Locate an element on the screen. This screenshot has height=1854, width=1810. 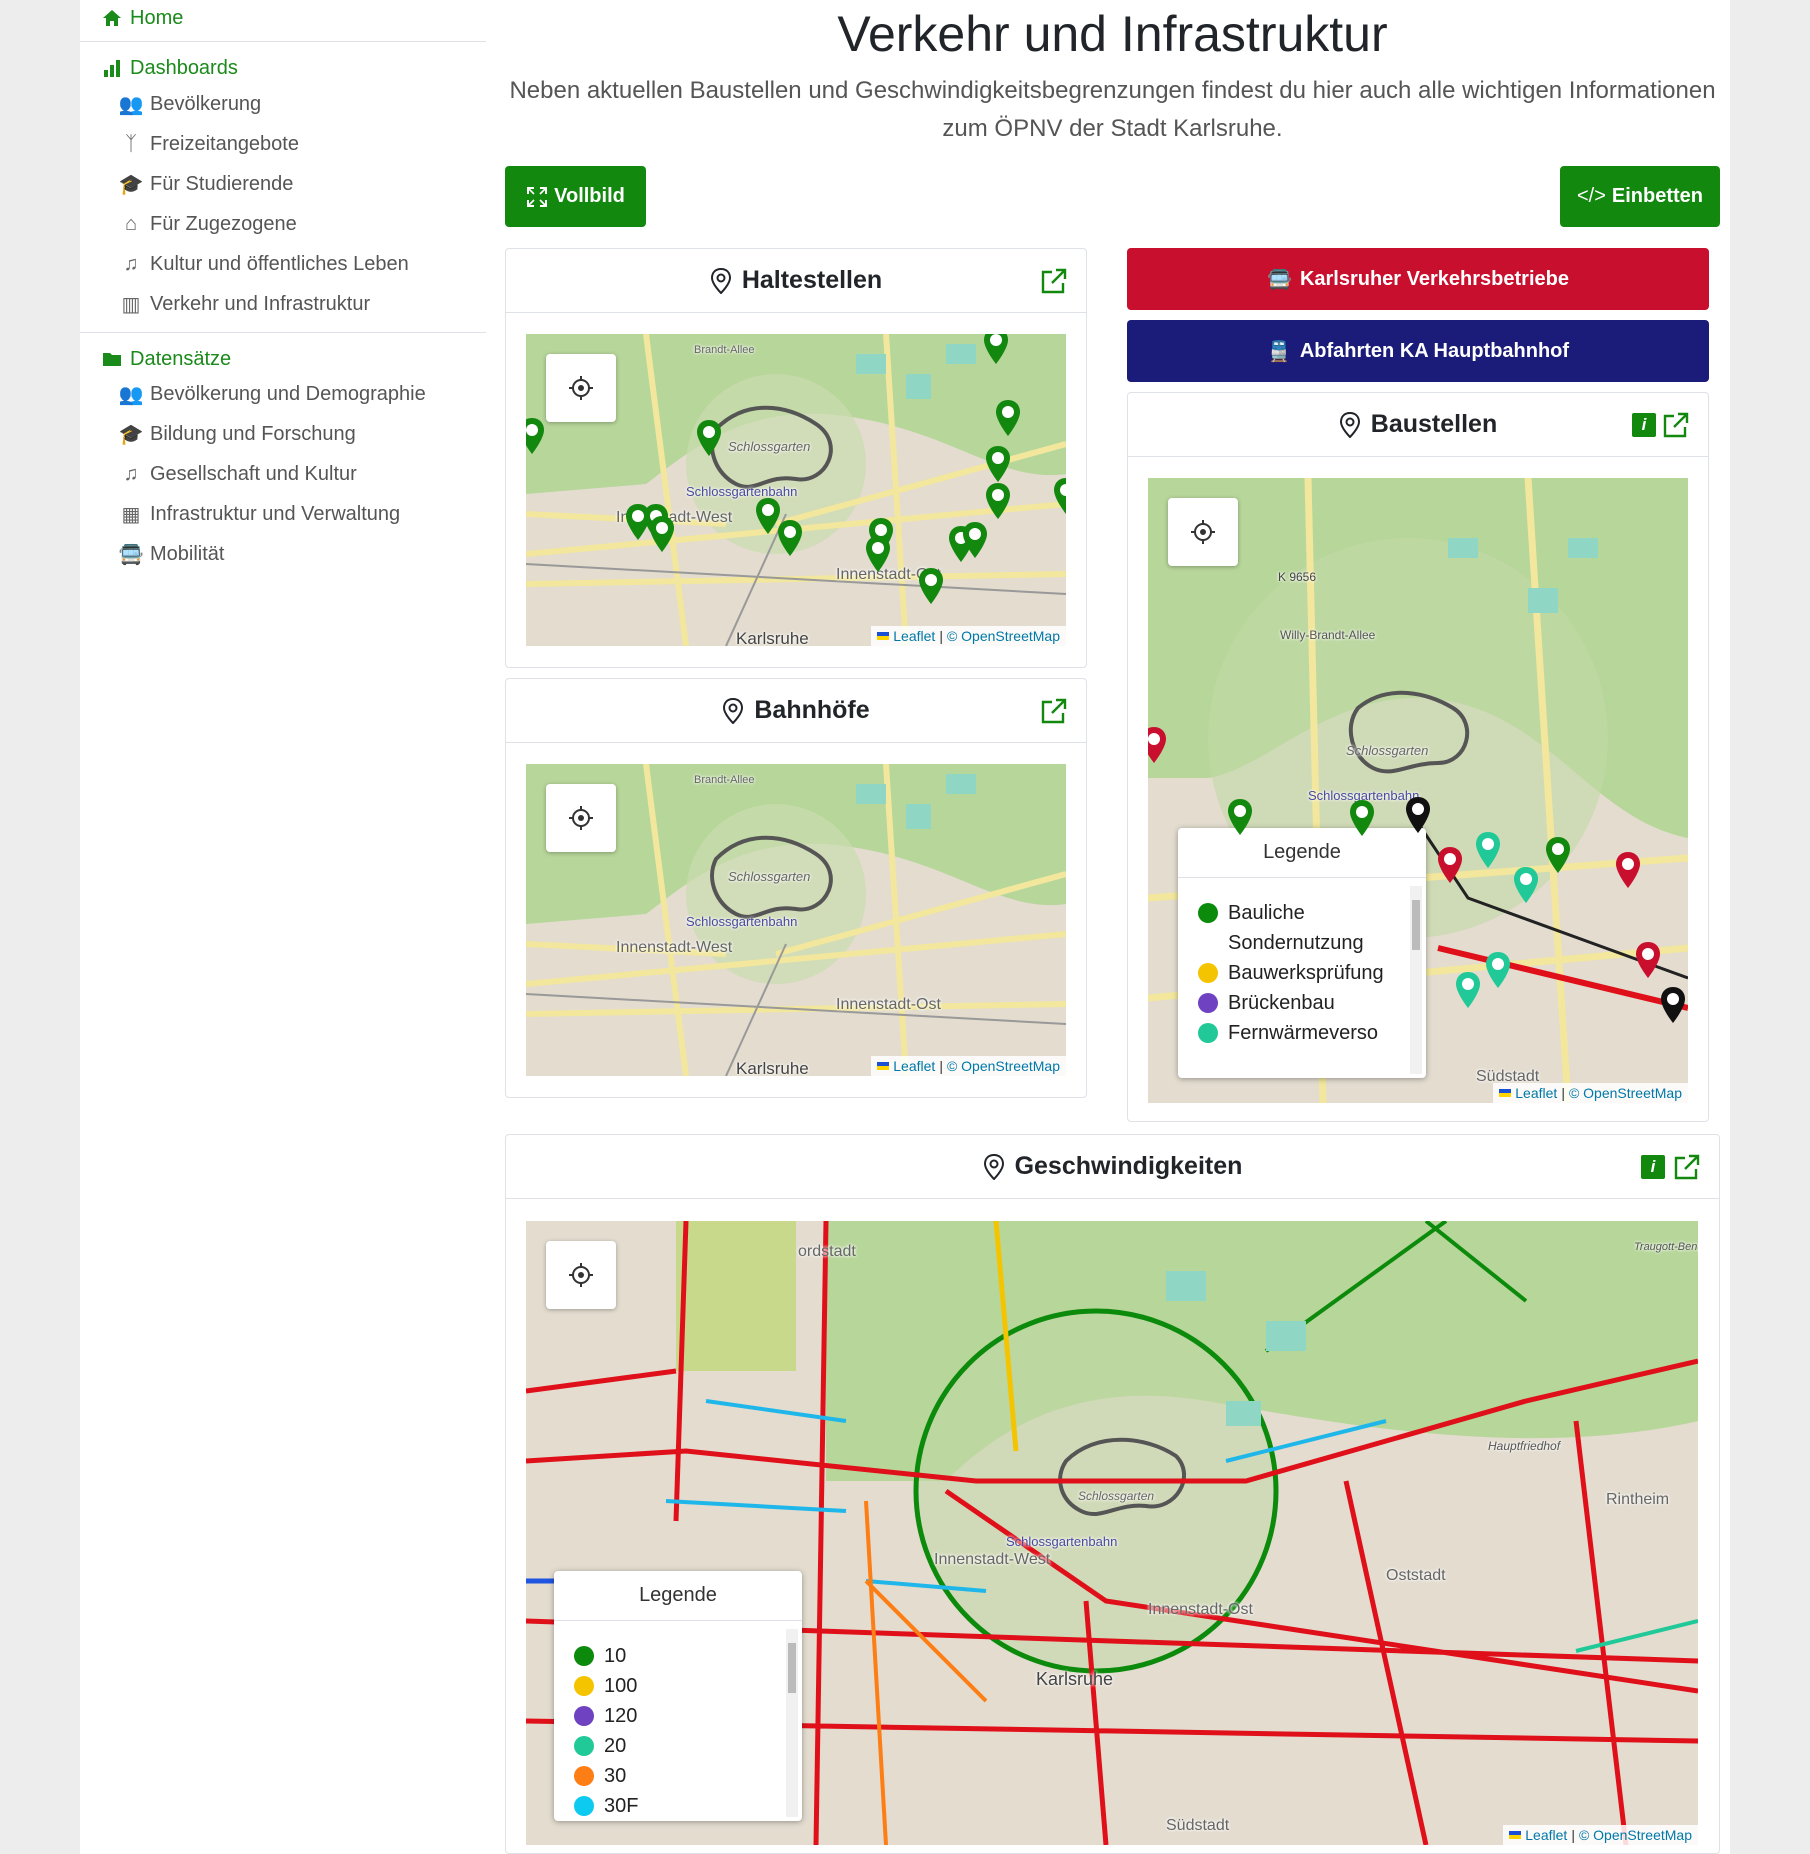
nav-item-zugezogene: ⌂ Für Zugezogene is located at coordinates (283, 224).